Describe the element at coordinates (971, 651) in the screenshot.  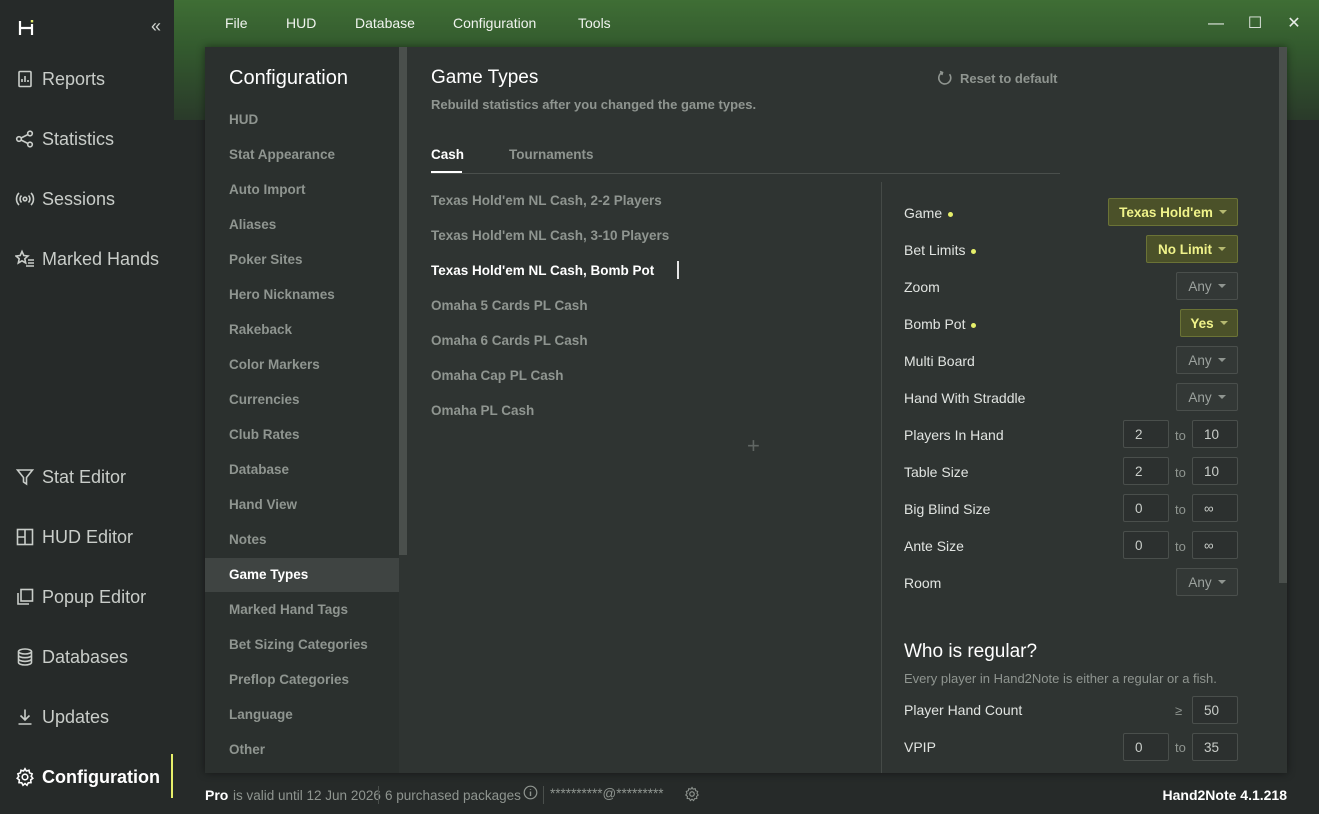
I see `regular-section-title: Who is regular?` at that location.